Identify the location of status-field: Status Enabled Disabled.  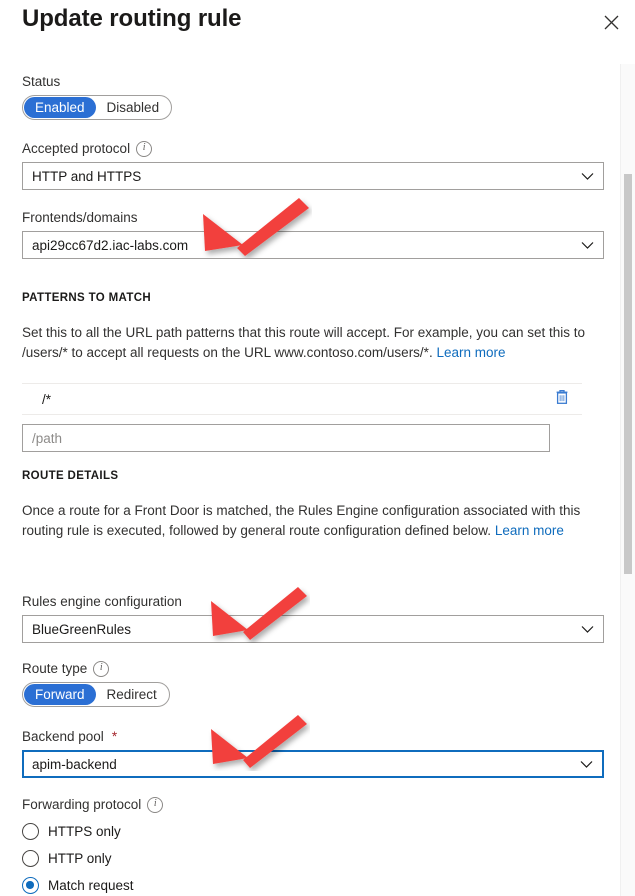
(313, 96).